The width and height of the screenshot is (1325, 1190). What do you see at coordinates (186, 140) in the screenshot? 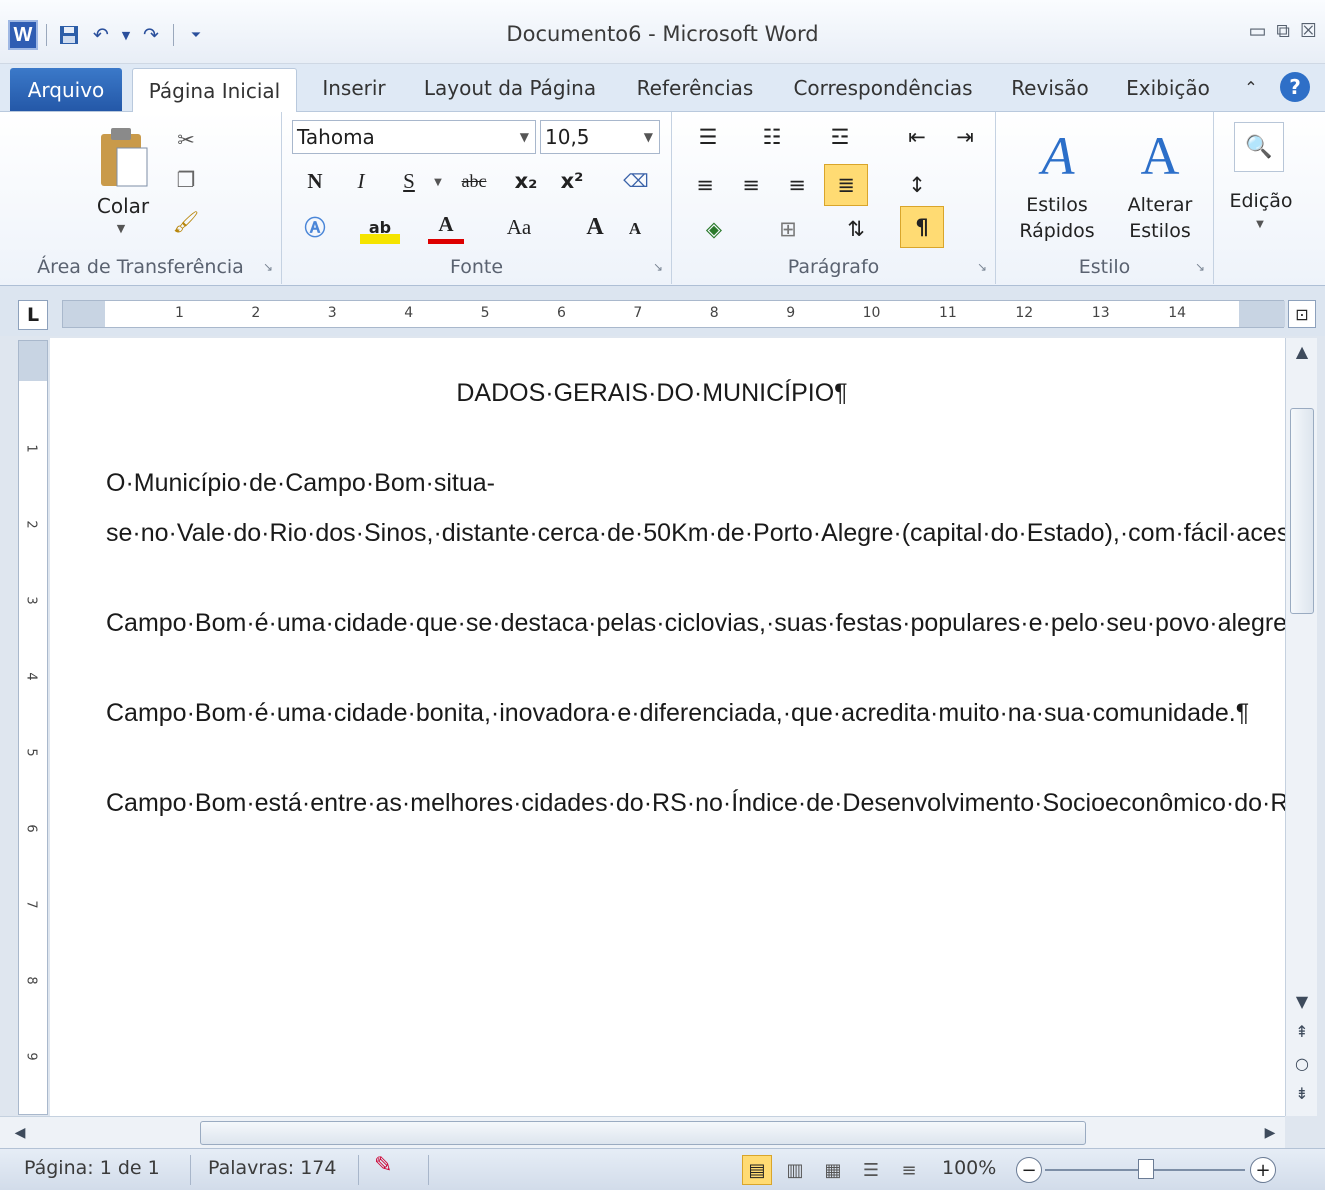
I see `cut-icon: ✂` at bounding box center [186, 140].